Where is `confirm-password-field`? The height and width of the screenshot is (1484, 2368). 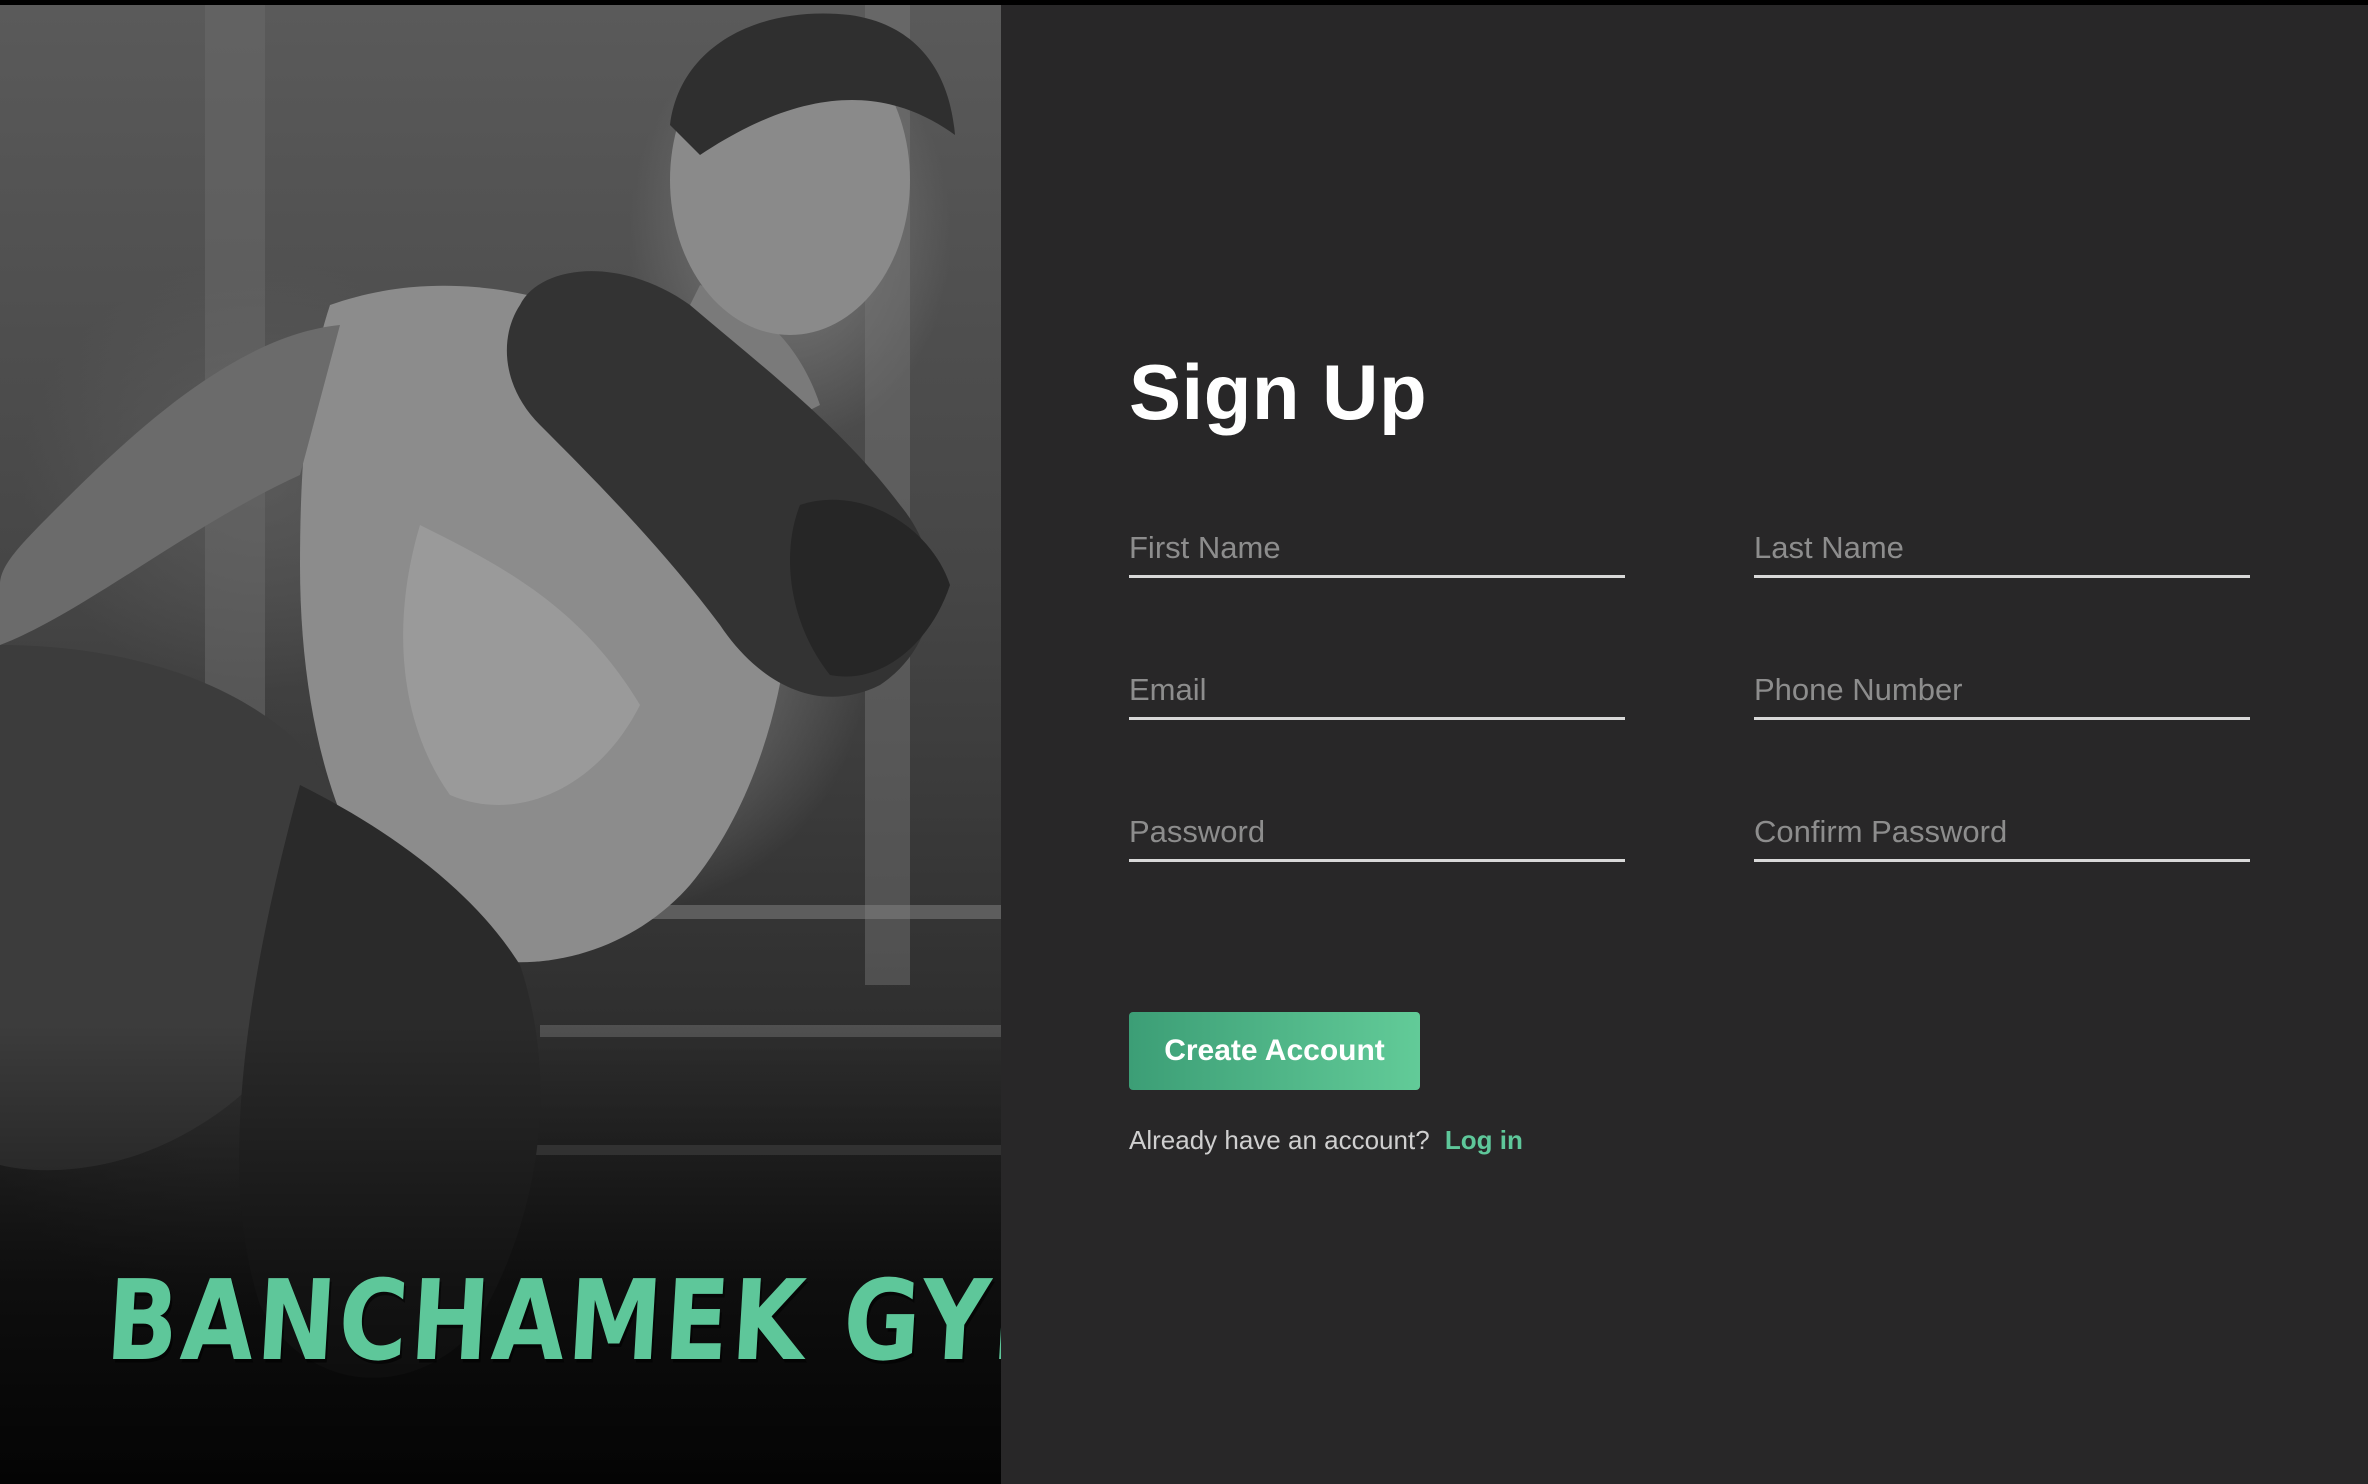
confirm-password-field is located at coordinates (2002, 836).